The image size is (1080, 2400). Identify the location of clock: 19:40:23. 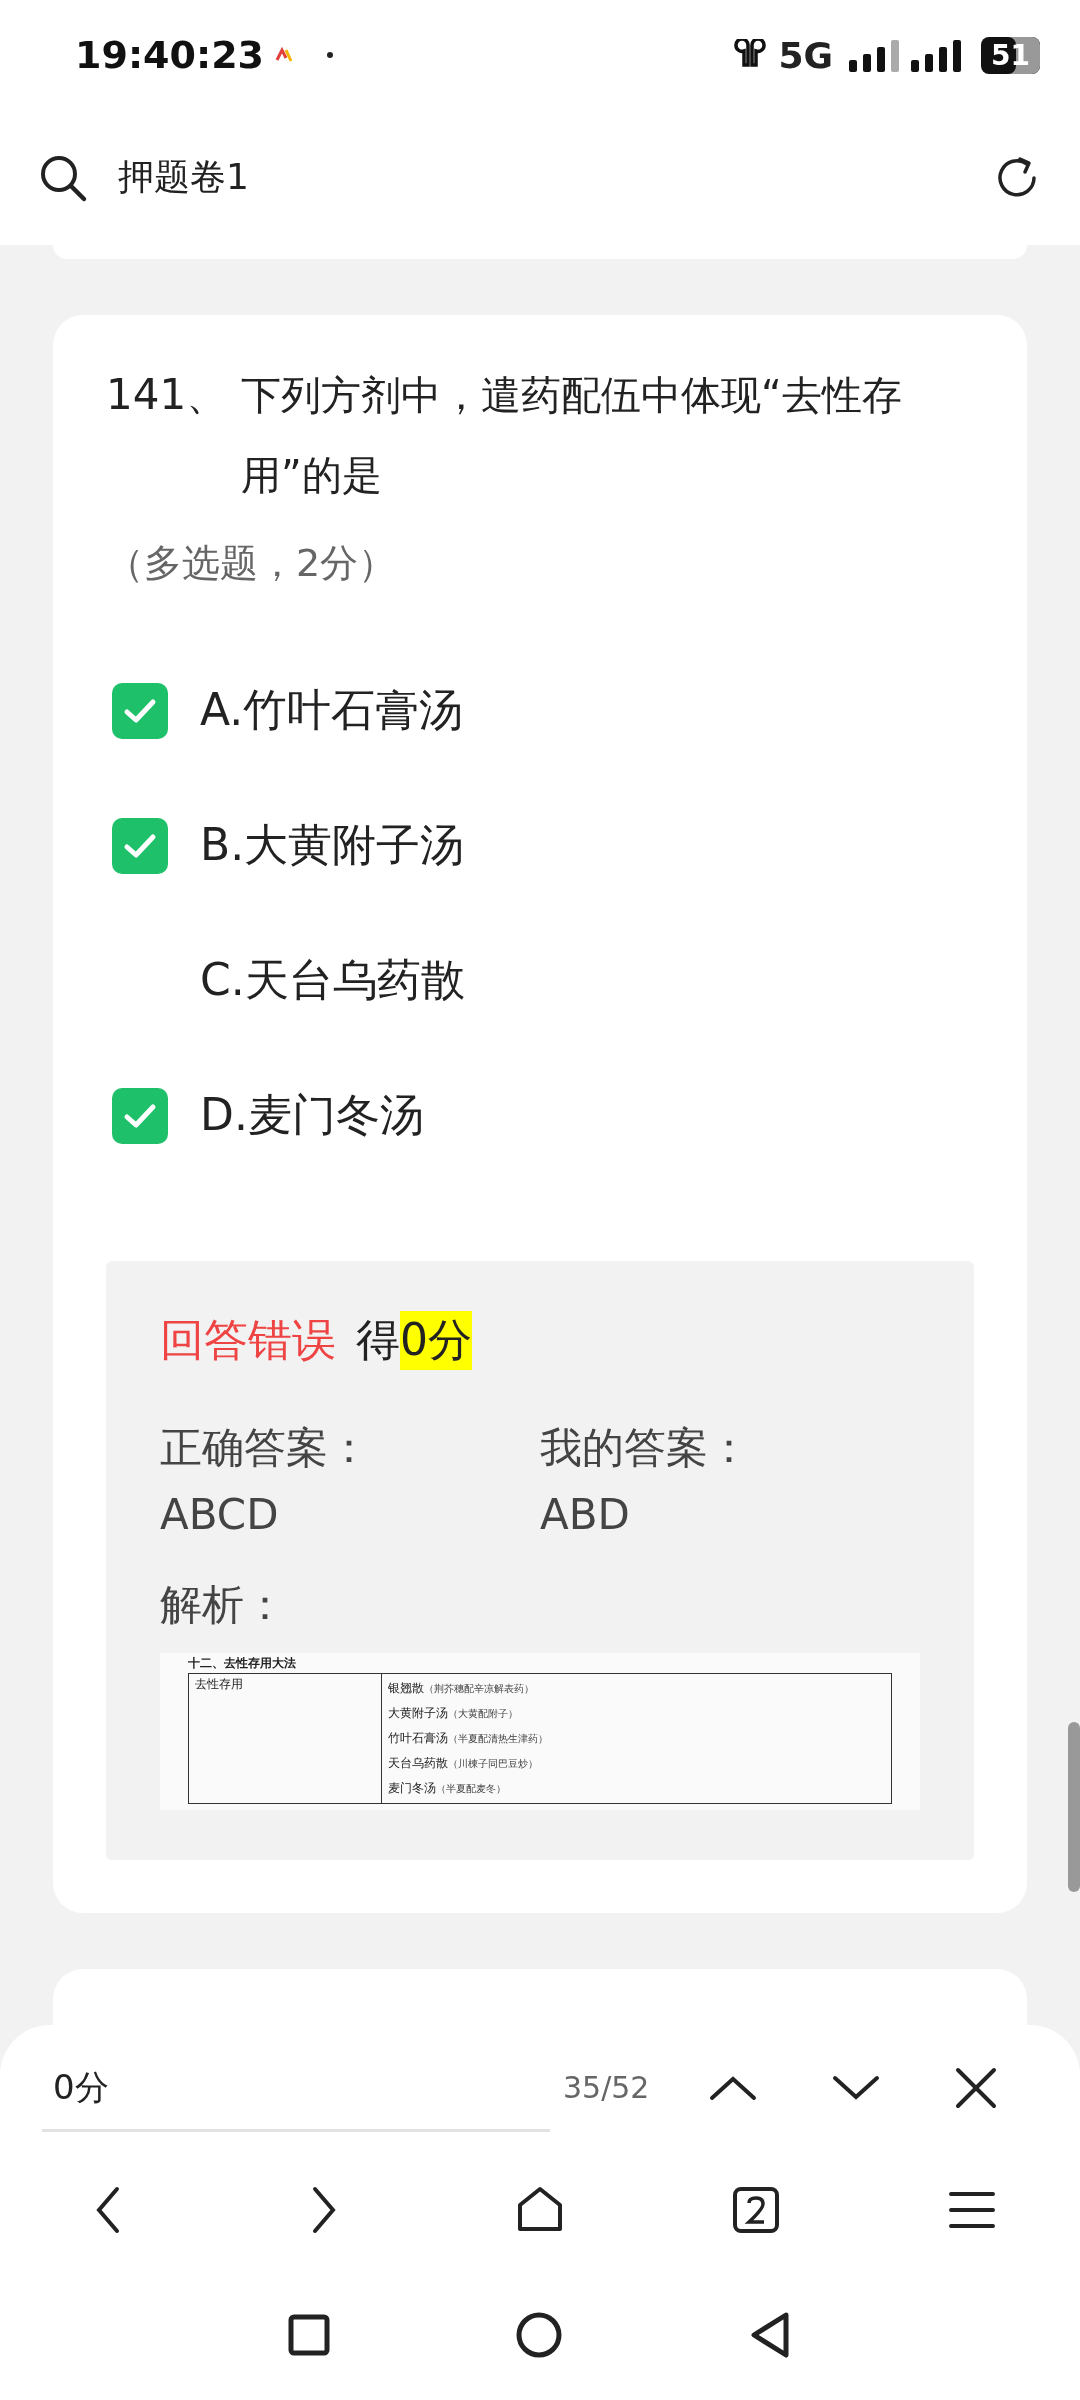
(170, 55).